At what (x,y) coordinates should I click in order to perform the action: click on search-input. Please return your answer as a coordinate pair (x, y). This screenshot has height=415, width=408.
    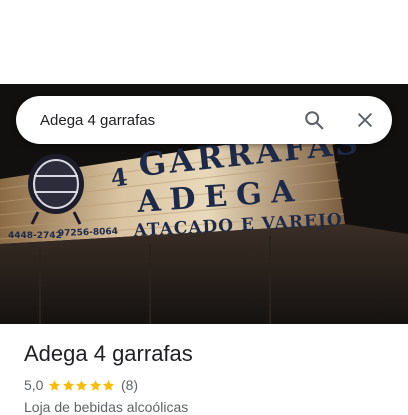
    Looking at the image, I should click on (165, 120).